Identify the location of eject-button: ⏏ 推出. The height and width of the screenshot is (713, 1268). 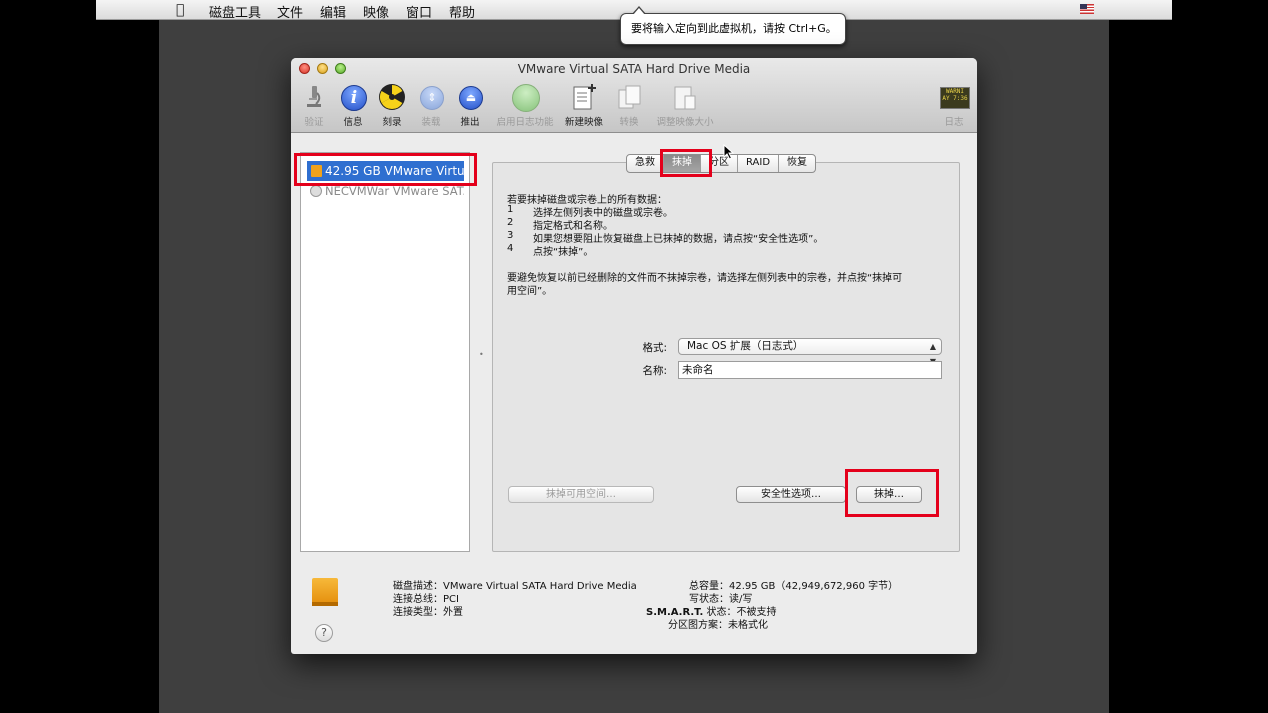
(470, 105).